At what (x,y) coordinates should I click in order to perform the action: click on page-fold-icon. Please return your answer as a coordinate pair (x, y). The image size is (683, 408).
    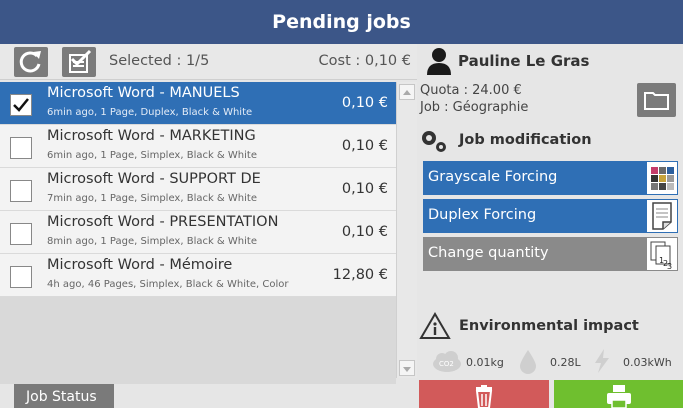
    Looking at the image, I should click on (662, 216).